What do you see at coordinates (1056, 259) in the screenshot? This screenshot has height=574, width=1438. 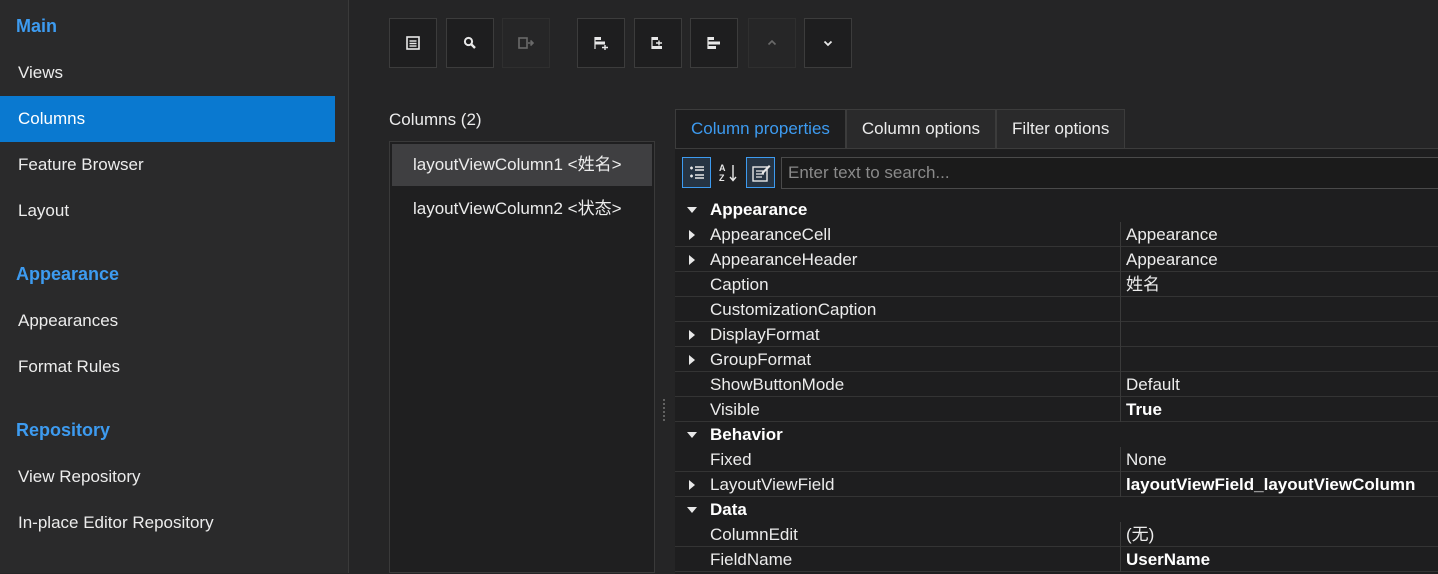 I see `property-row: AppearanceHeader Appearance` at bounding box center [1056, 259].